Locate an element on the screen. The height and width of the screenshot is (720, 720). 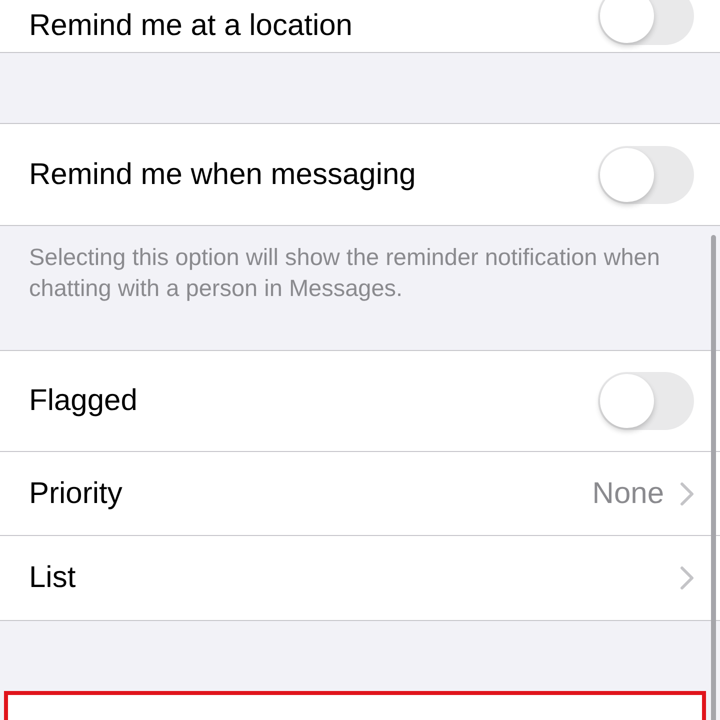
row-value: None is located at coordinates (628, 493).